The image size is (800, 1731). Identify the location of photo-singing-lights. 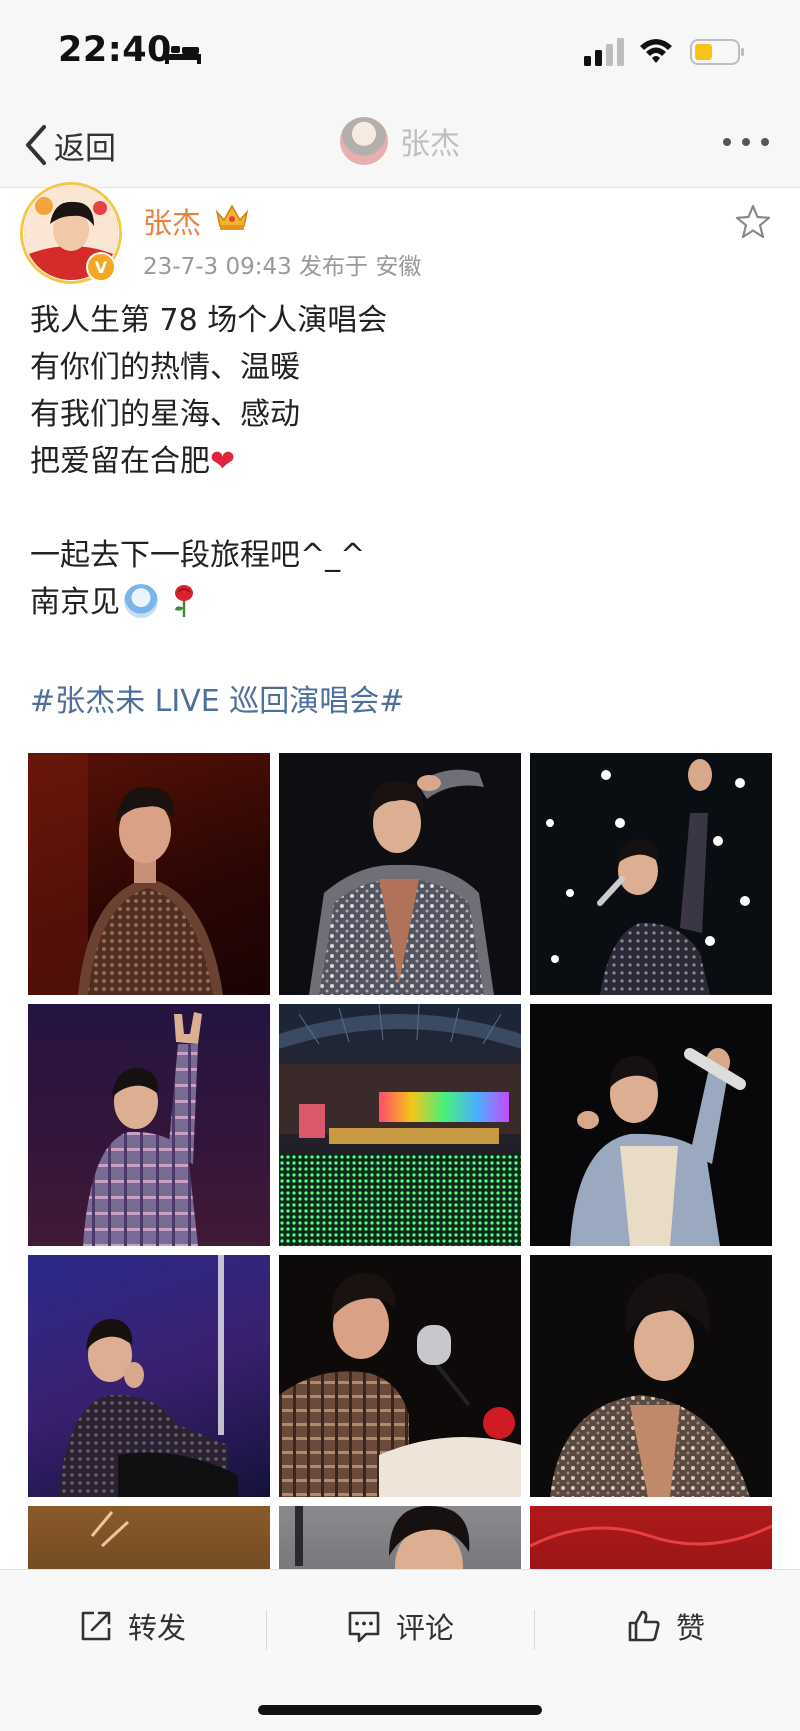
(651, 874).